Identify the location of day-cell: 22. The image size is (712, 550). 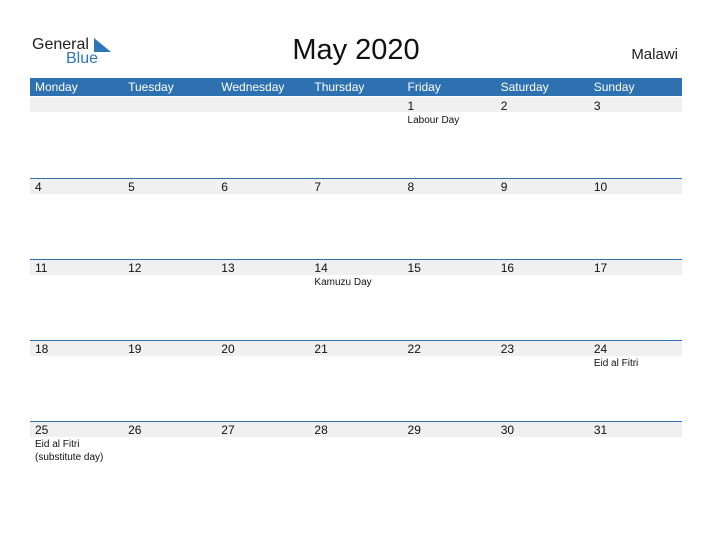
(449, 380).